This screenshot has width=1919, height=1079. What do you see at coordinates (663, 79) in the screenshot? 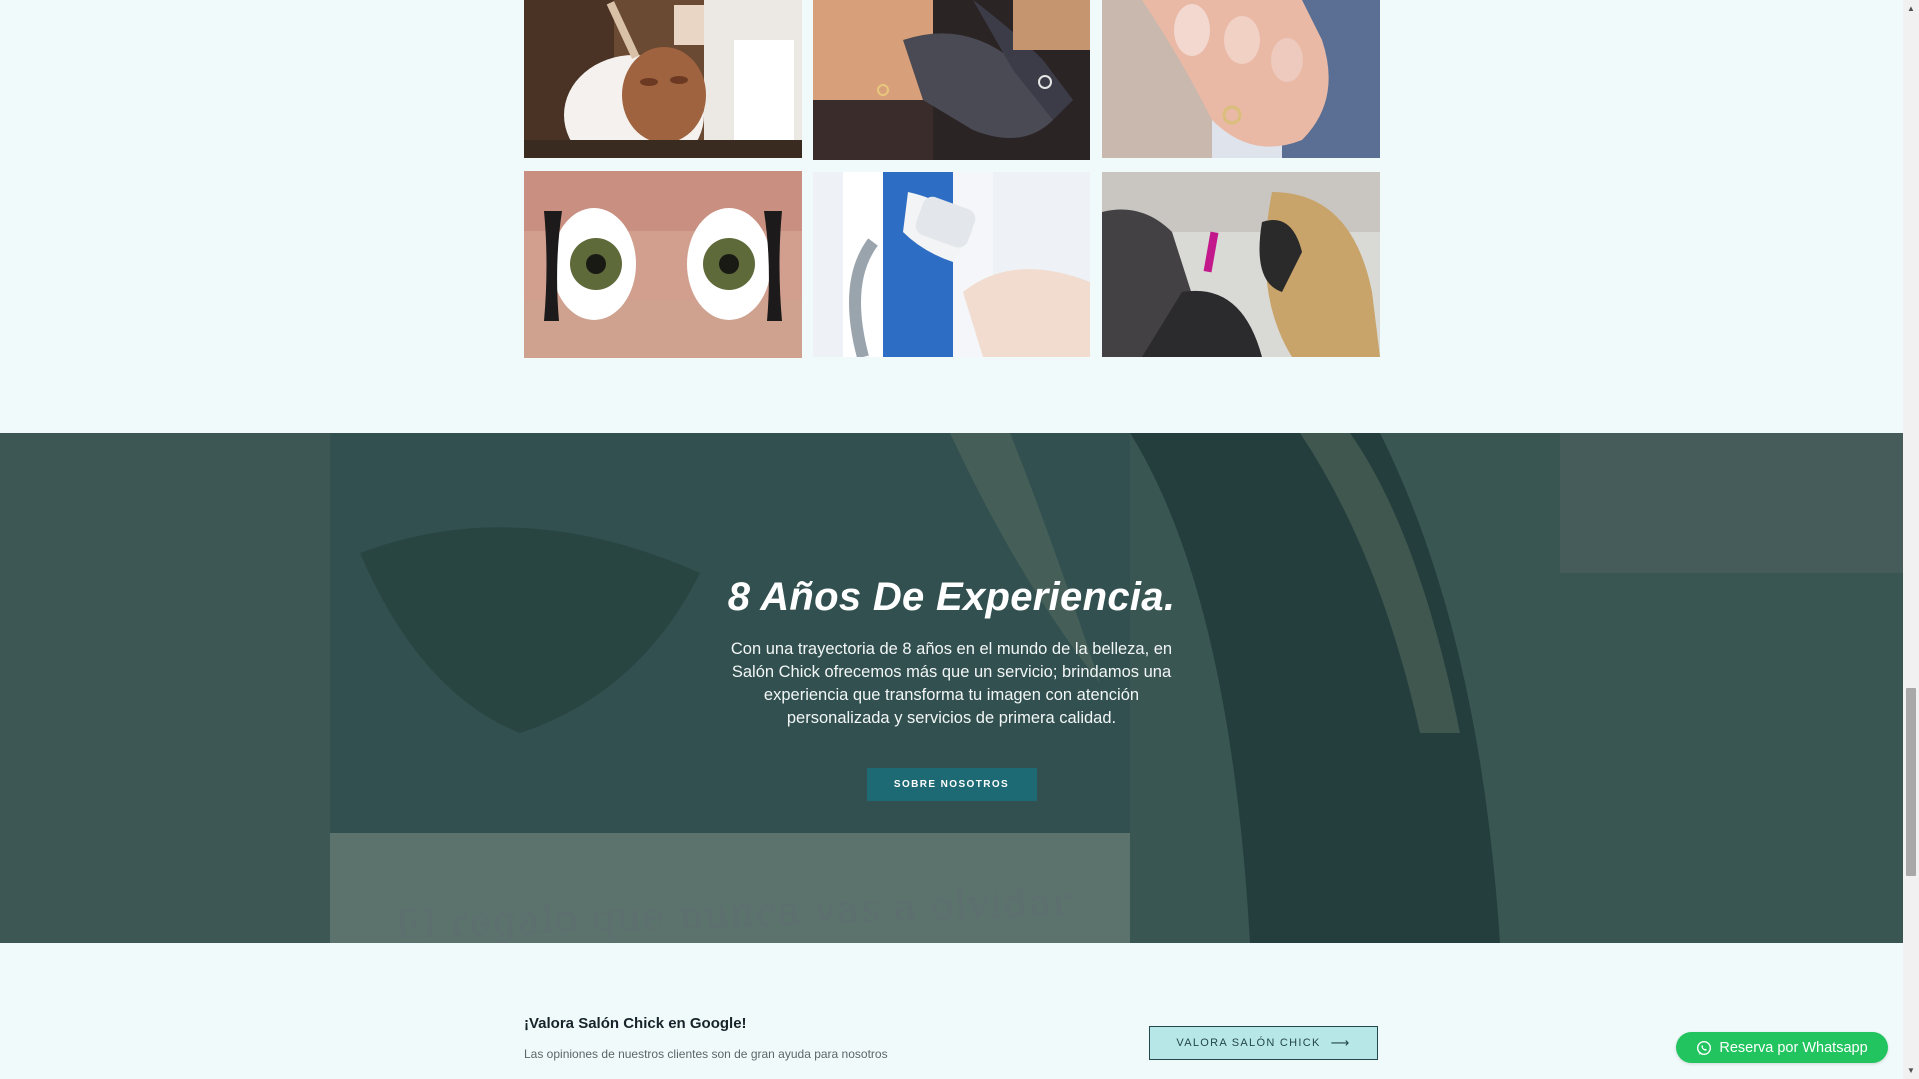
I see `gallery-image-facial` at bounding box center [663, 79].